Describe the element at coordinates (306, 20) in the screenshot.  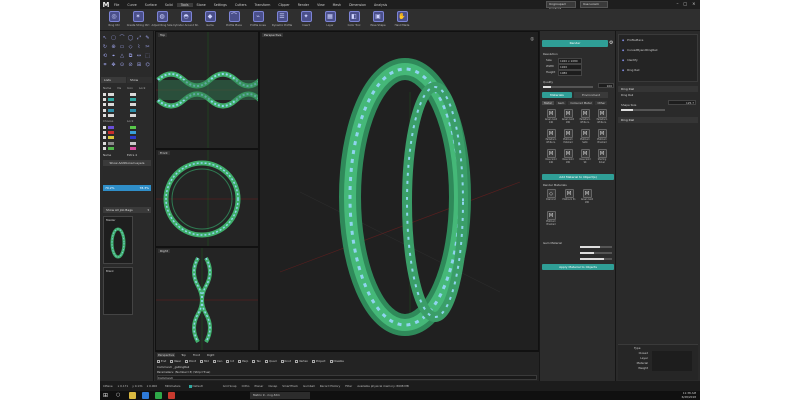
I see `tool-button-8: ✦ Insert` at that location.